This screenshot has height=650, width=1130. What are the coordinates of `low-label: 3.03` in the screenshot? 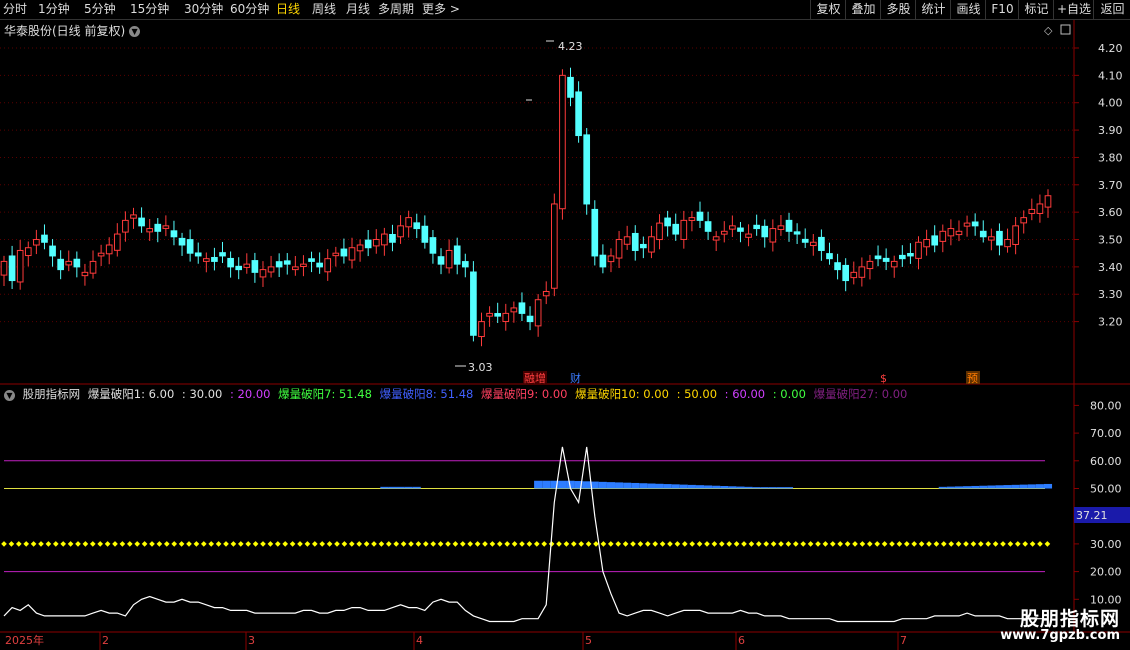 It's located at (480, 367).